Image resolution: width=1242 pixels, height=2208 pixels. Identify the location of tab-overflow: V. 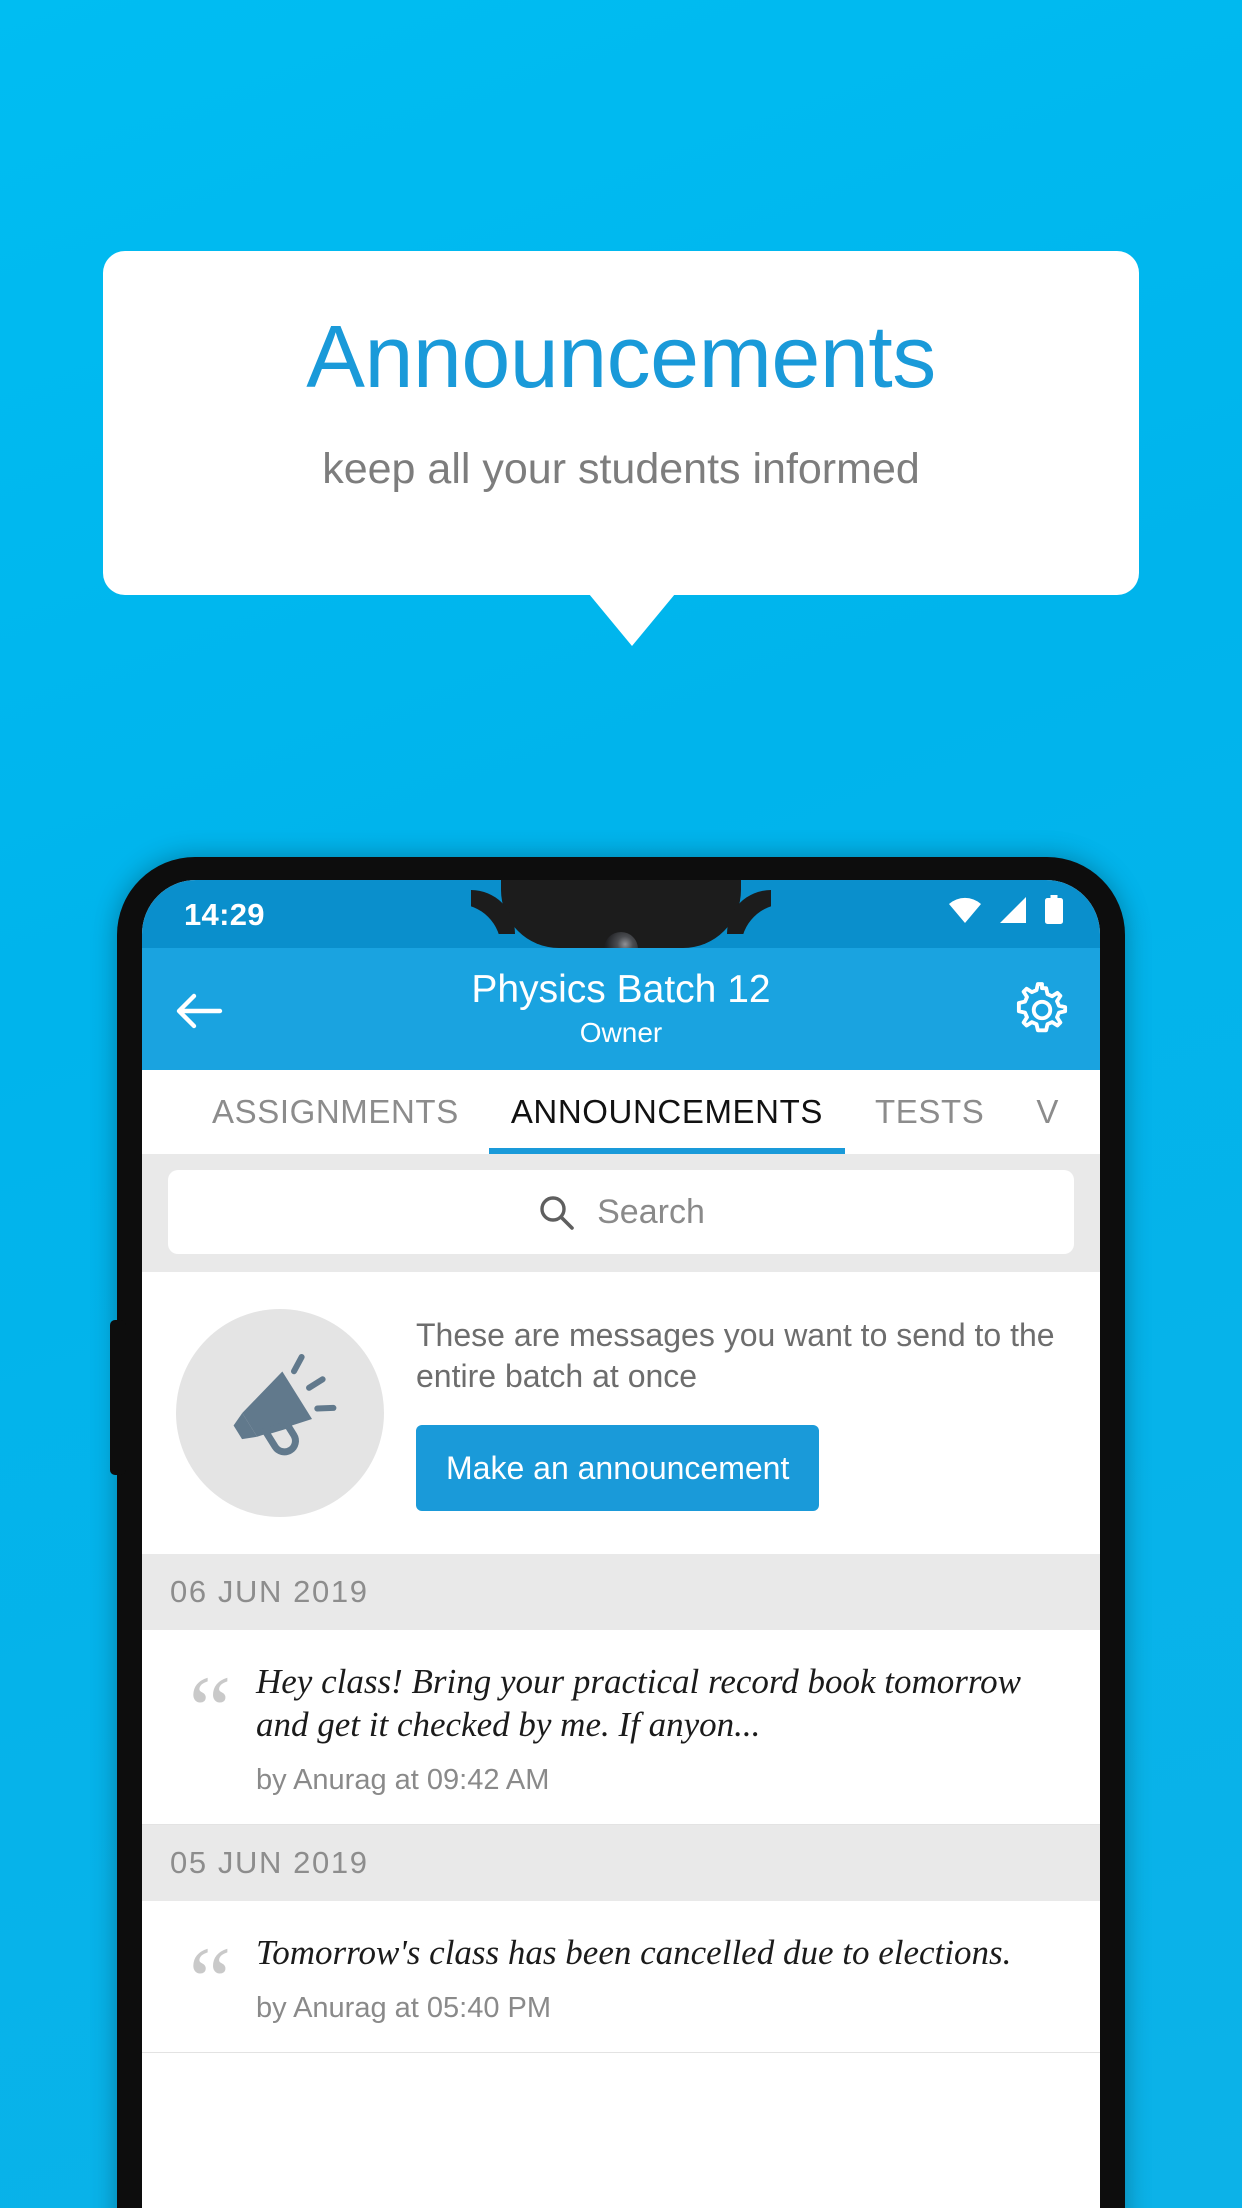
(1047, 1112).